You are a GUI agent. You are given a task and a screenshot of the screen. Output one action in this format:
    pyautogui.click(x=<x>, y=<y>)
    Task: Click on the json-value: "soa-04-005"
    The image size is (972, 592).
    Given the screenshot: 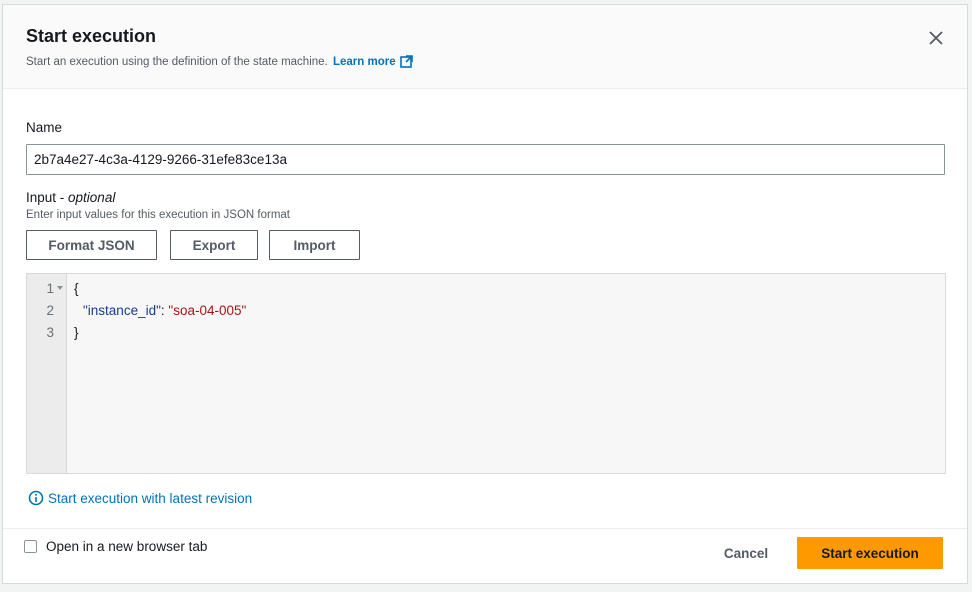 What is the action you would take?
    pyautogui.click(x=207, y=310)
    